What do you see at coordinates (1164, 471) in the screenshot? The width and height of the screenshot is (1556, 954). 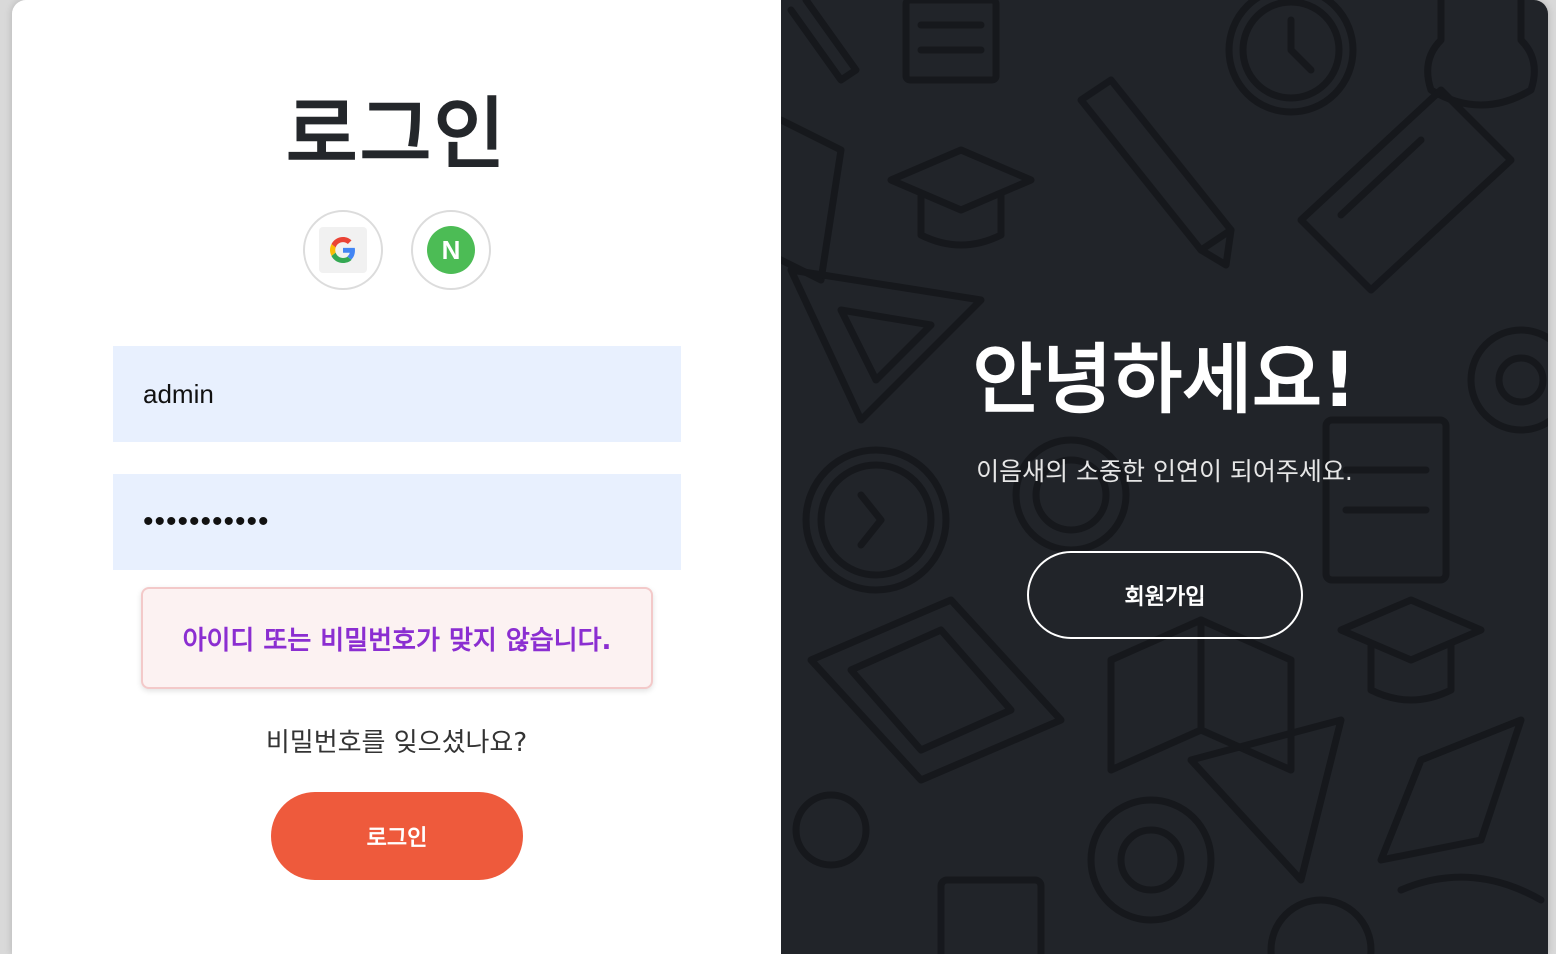 I see `welcome-subtext: 이음새의 소중한 인연이 되어주세요.` at bounding box center [1164, 471].